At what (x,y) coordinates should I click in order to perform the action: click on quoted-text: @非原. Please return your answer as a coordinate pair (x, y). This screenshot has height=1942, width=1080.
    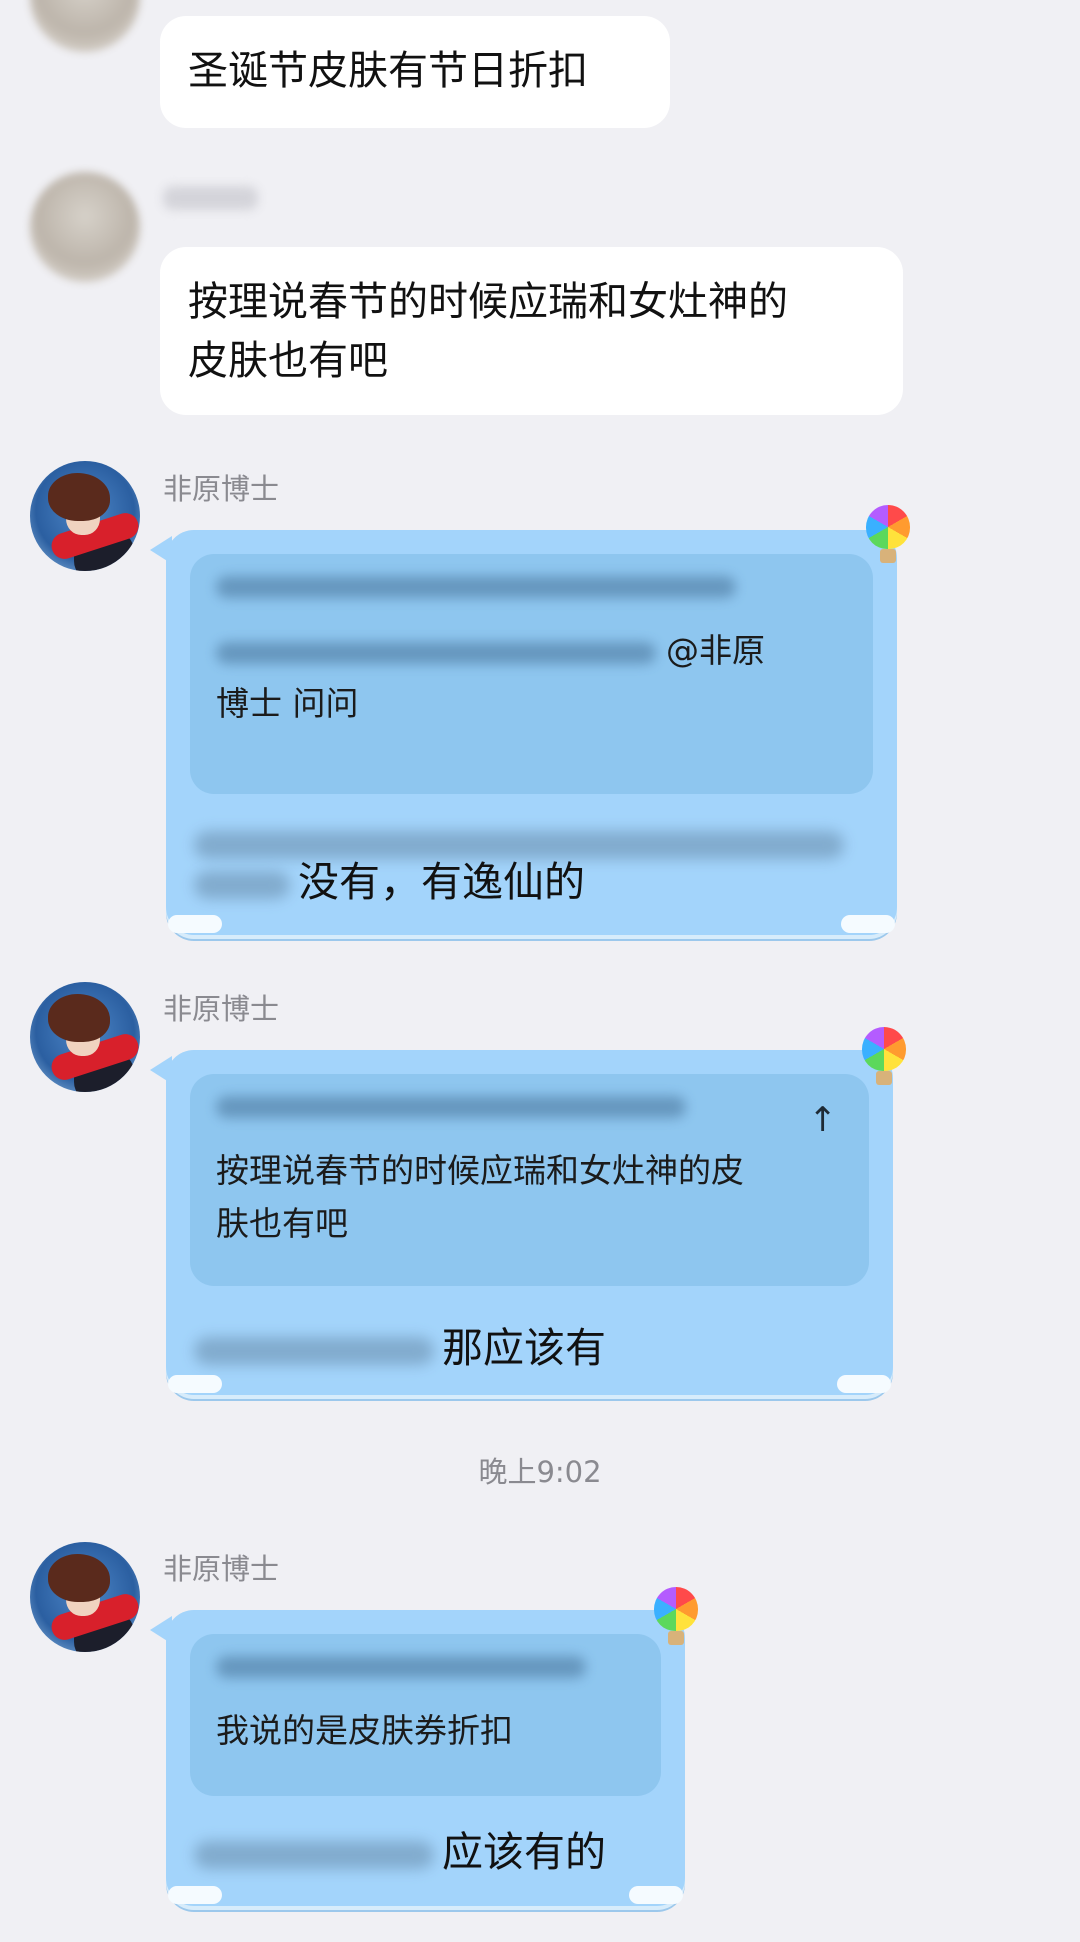
    Looking at the image, I should click on (531, 650).